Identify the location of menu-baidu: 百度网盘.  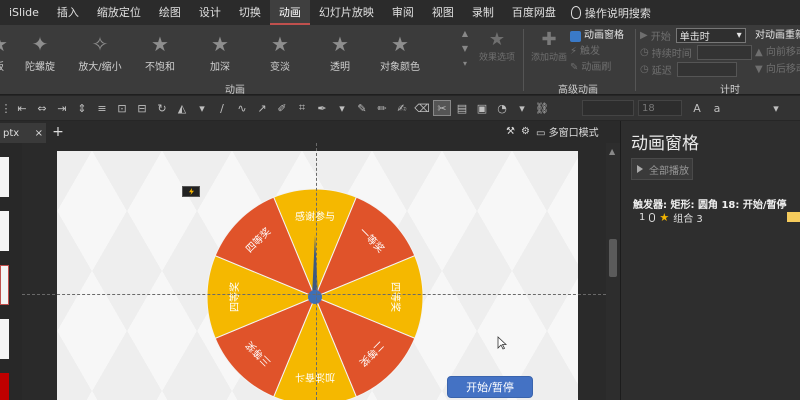
(534, 12).